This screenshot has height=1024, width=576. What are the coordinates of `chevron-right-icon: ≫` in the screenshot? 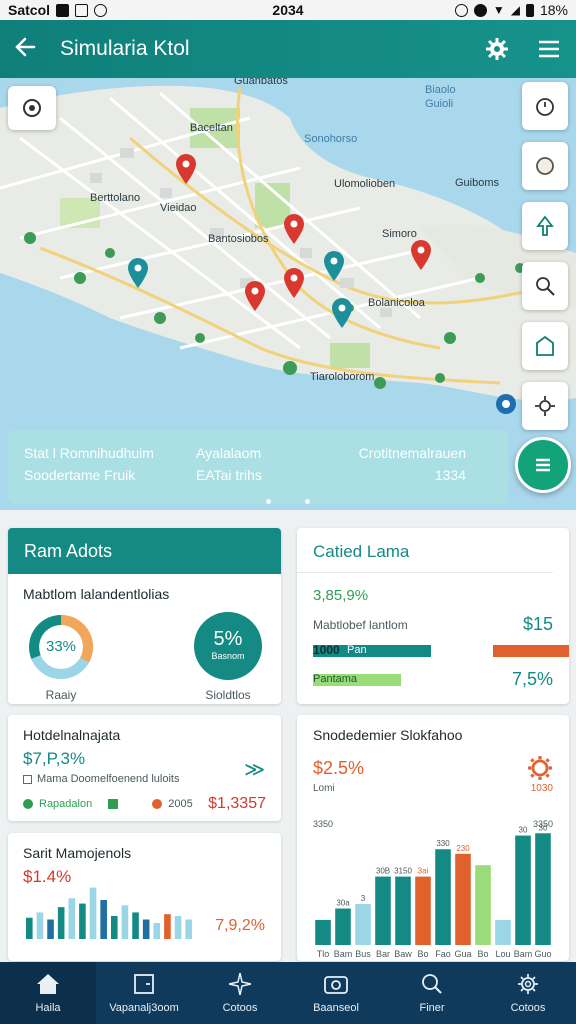 It's located at (254, 769).